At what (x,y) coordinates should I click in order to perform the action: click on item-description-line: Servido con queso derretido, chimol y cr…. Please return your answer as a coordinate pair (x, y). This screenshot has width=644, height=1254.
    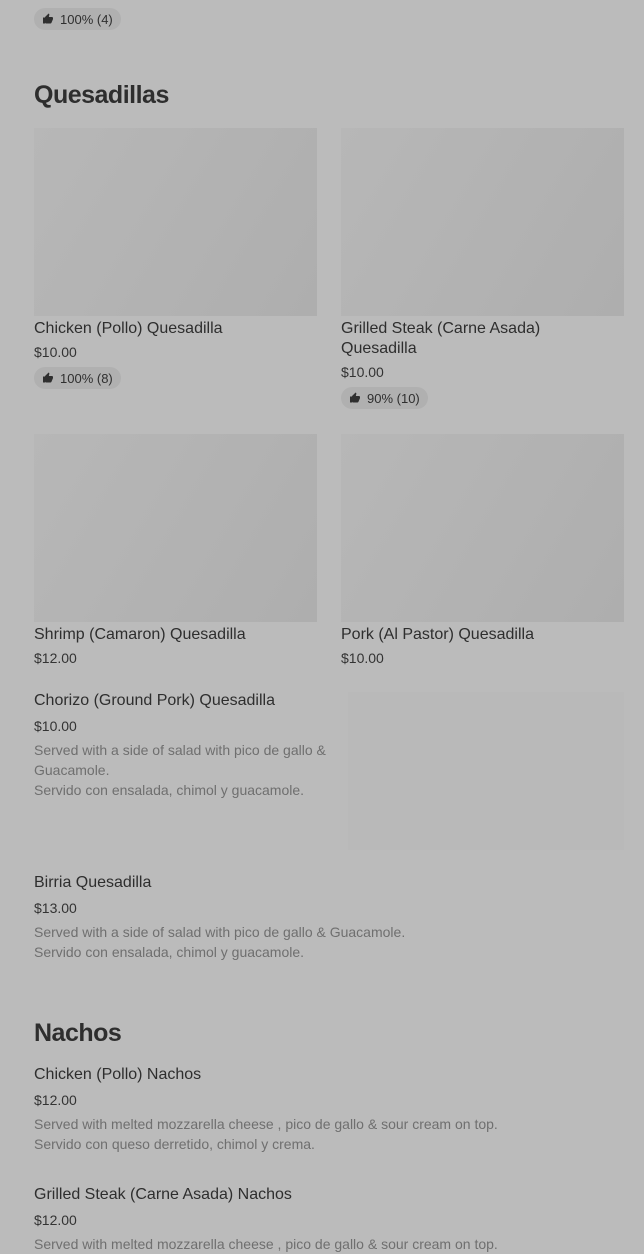
    Looking at the image, I should click on (174, 1144).